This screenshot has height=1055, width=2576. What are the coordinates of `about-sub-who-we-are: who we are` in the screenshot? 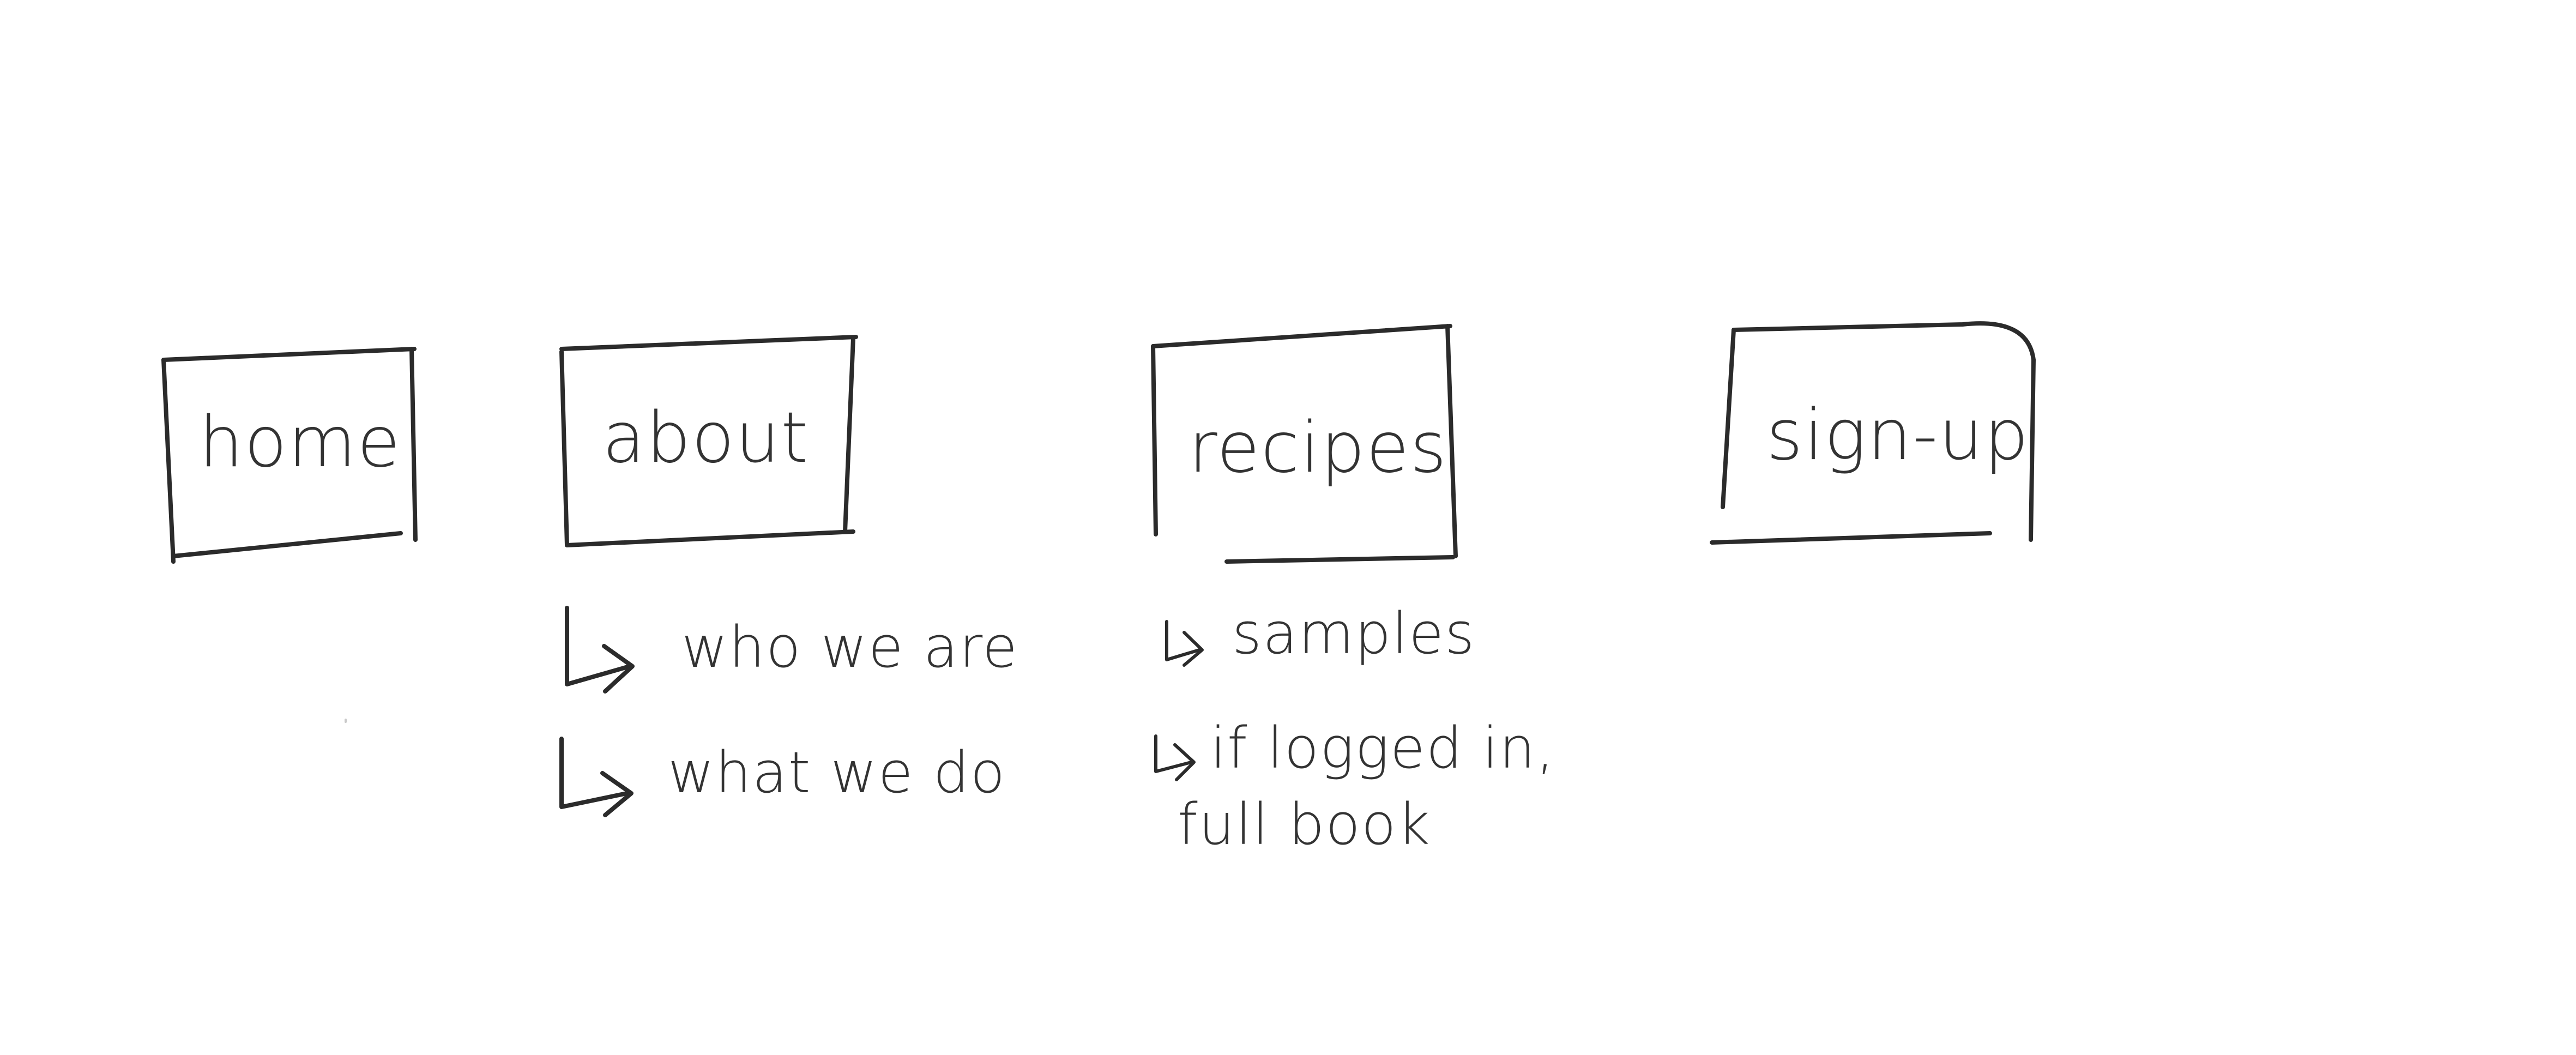 It's located at (850, 647).